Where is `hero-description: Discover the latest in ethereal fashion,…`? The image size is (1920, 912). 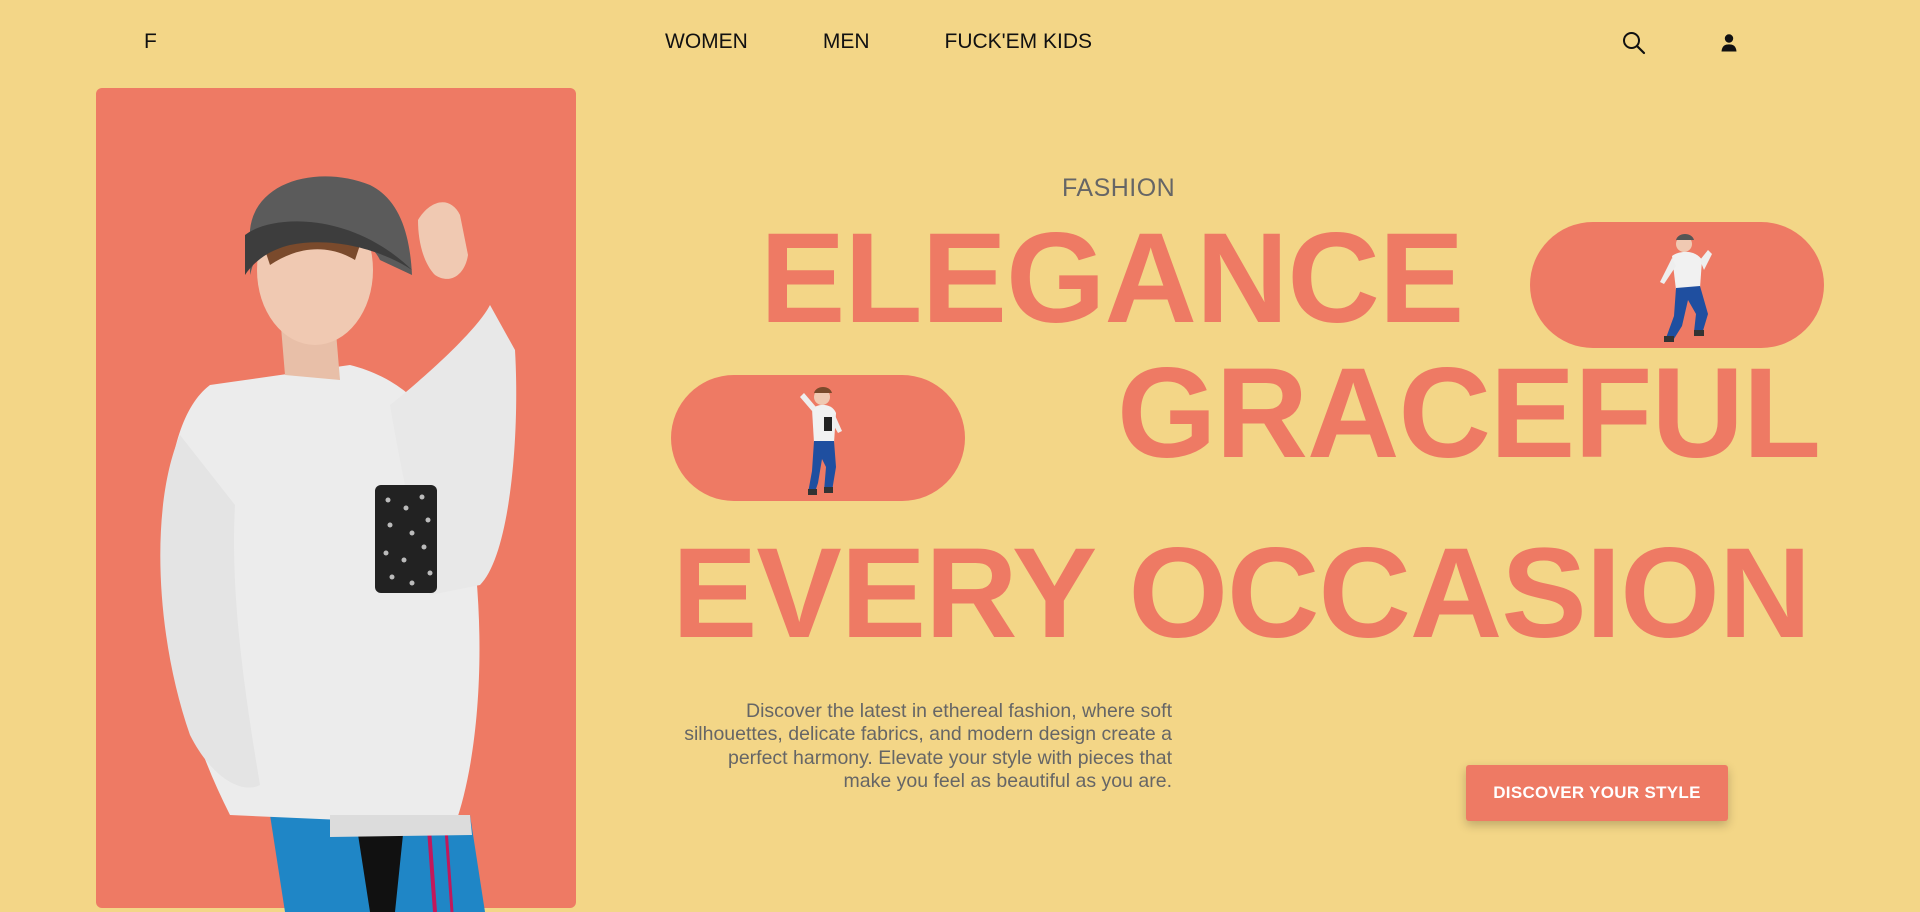
hero-description: Discover the latest in ethereal fashion,… is located at coordinates (928, 746).